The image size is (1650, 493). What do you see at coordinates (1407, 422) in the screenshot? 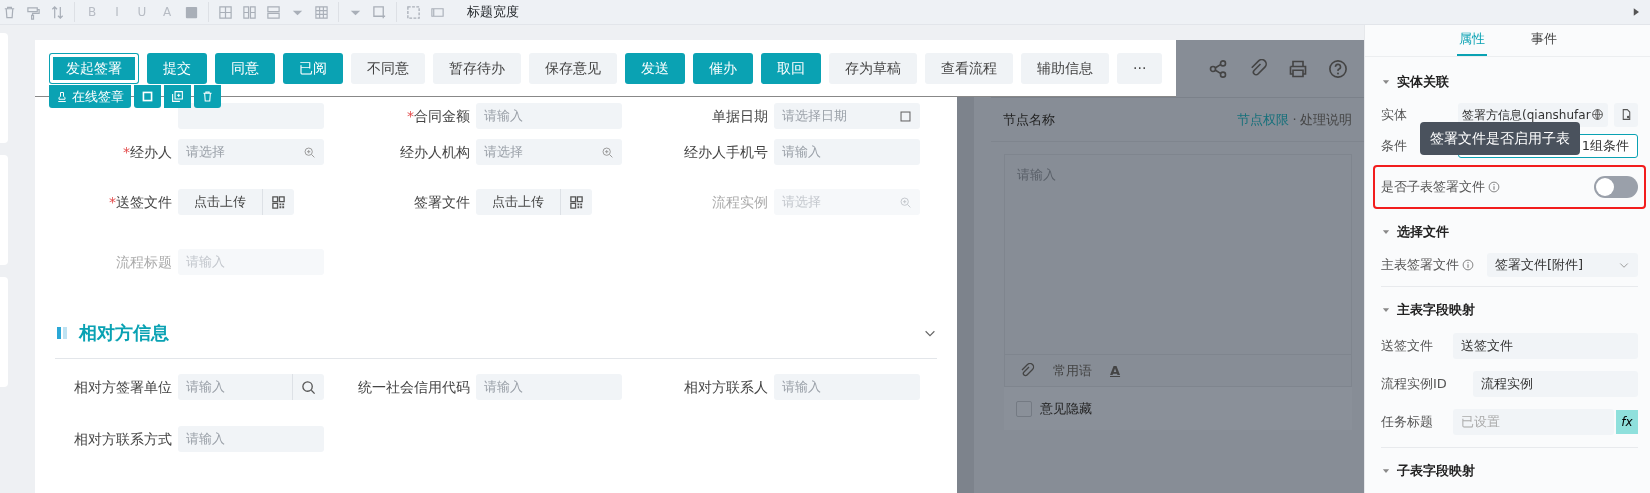
I see `field-label: 任务标题` at bounding box center [1407, 422].